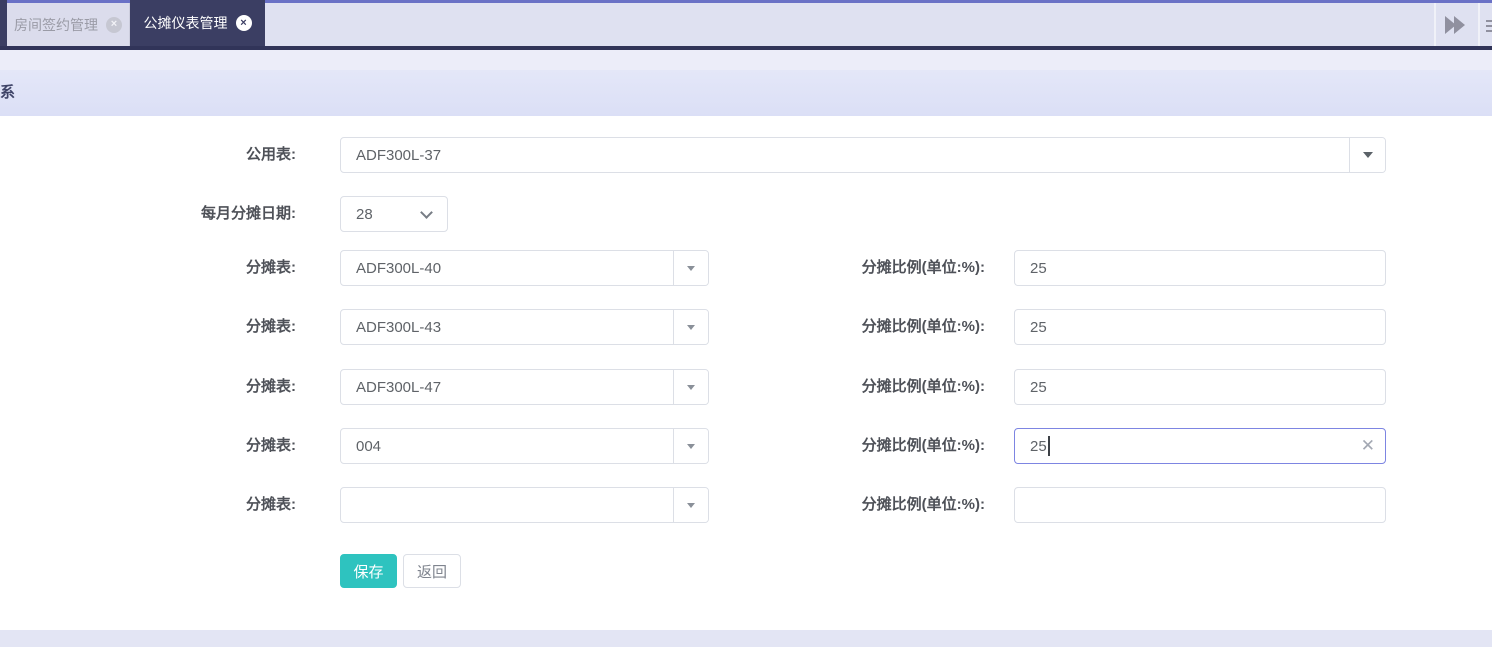  Describe the element at coordinates (185, 23) in the screenshot. I see `tab-label: 公摊仪表管理` at that location.